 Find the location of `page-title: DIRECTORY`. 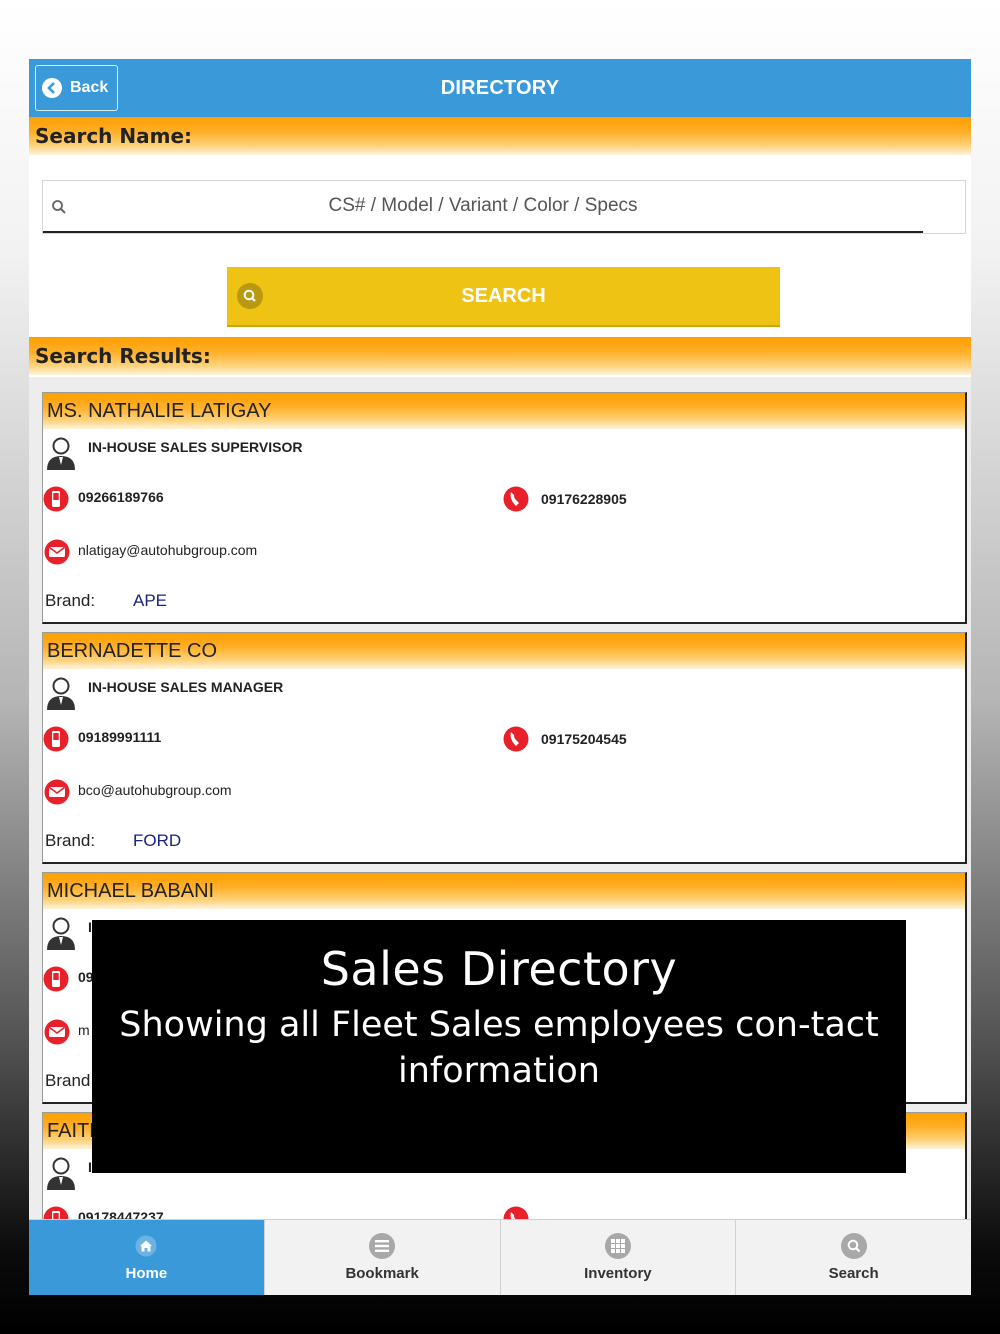

page-title: DIRECTORY is located at coordinates (500, 88).